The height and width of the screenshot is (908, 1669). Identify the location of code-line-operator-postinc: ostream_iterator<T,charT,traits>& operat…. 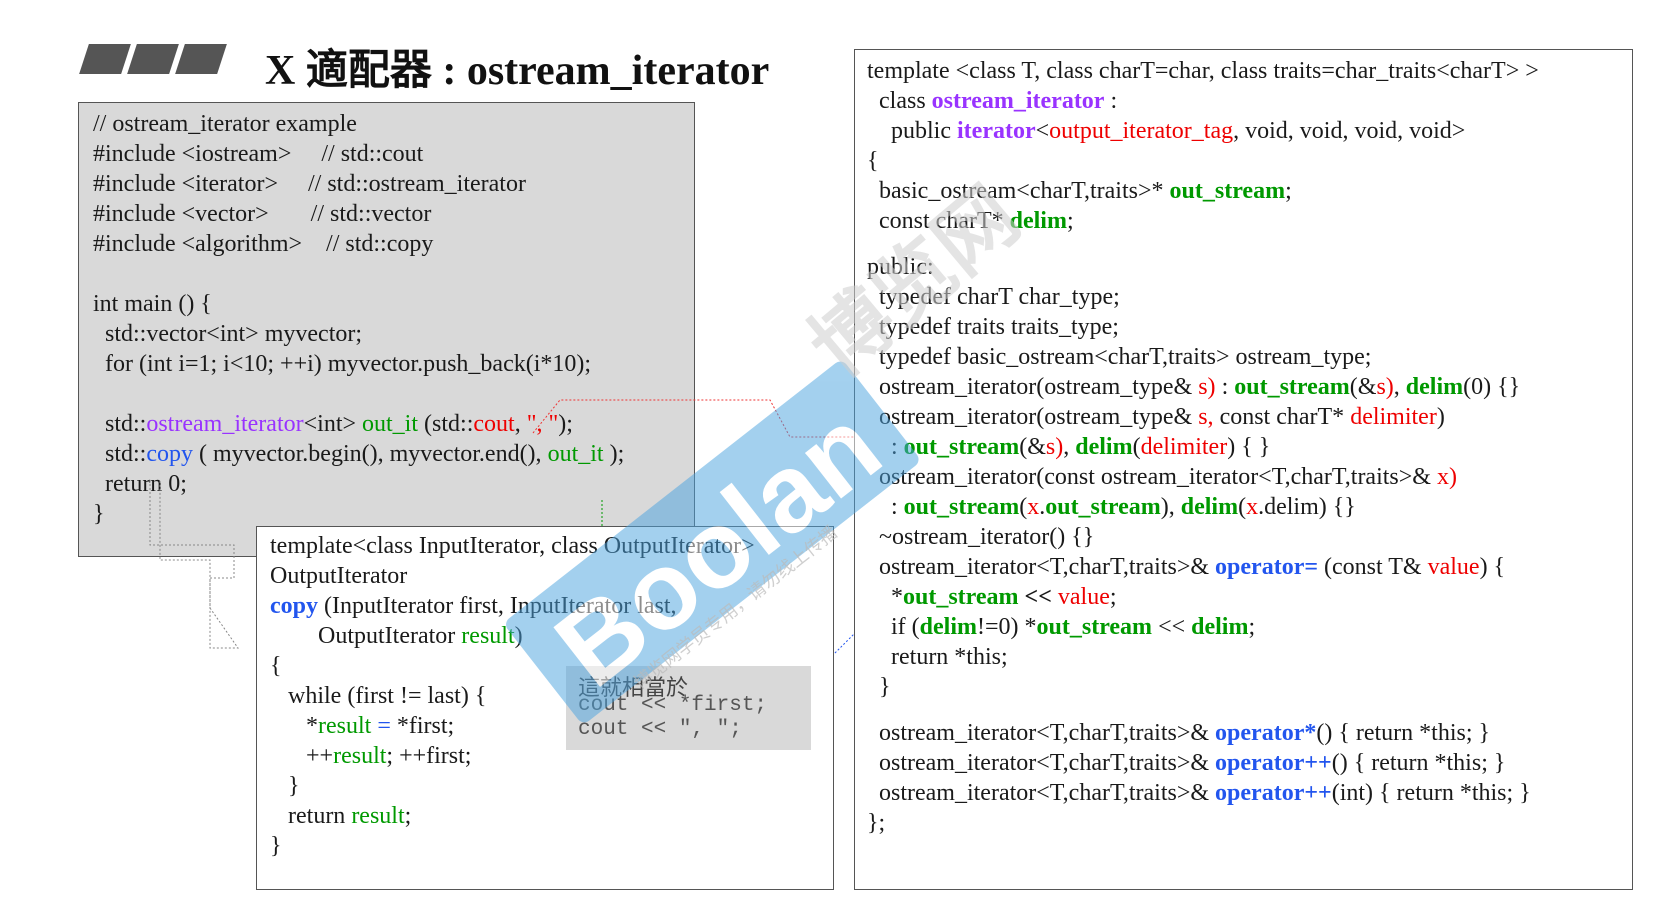
(1199, 793).